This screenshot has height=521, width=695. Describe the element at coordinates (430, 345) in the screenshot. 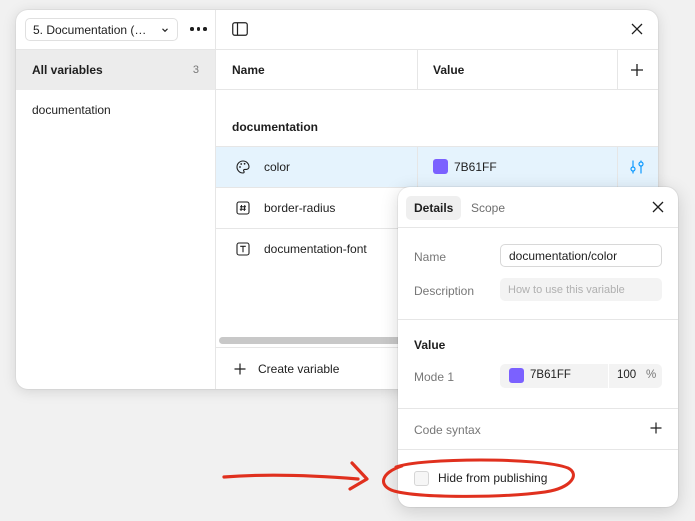

I see `value-heading: Value` at that location.